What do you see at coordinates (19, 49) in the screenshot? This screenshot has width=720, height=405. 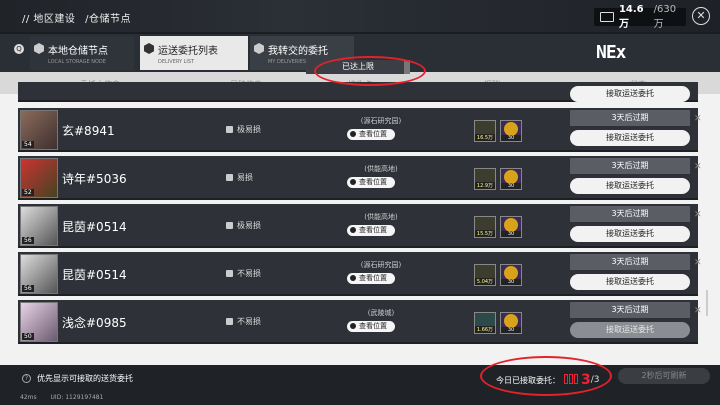 I see `q-key-icon: Q` at bounding box center [19, 49].